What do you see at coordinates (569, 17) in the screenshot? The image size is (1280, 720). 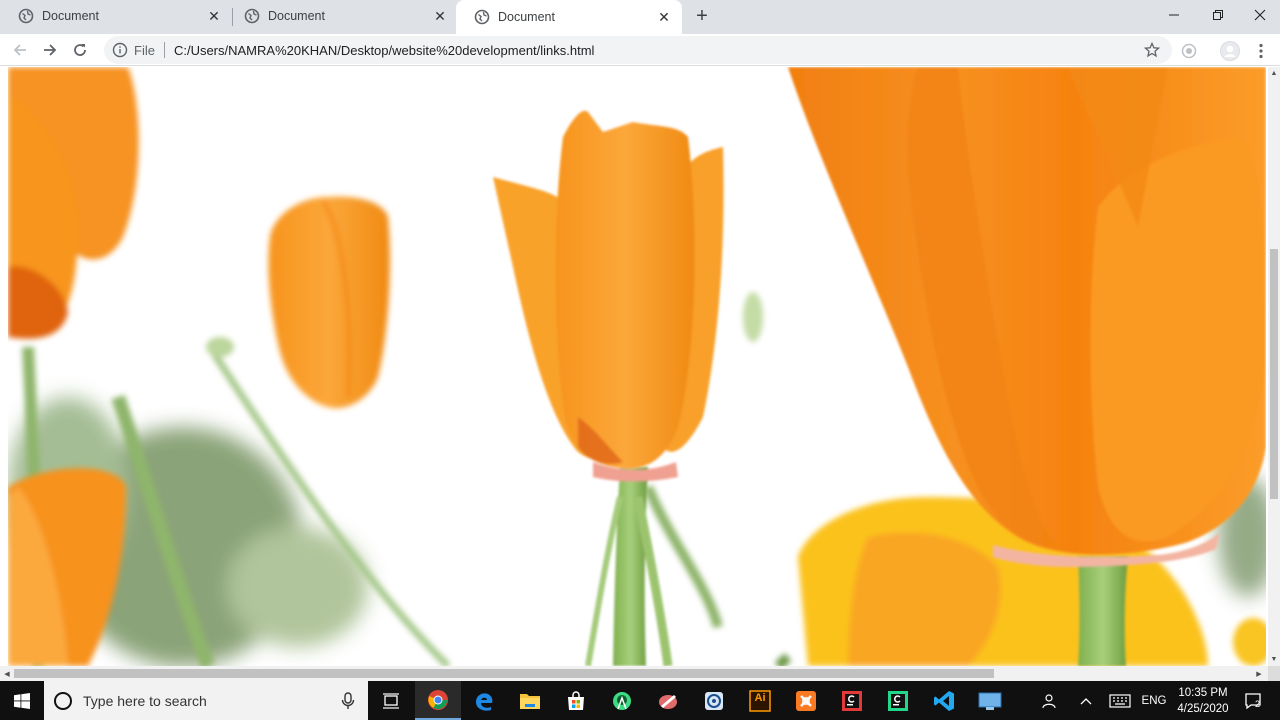 I see `browser-tab-active: Document ✕` at bounding box center [569, 17].